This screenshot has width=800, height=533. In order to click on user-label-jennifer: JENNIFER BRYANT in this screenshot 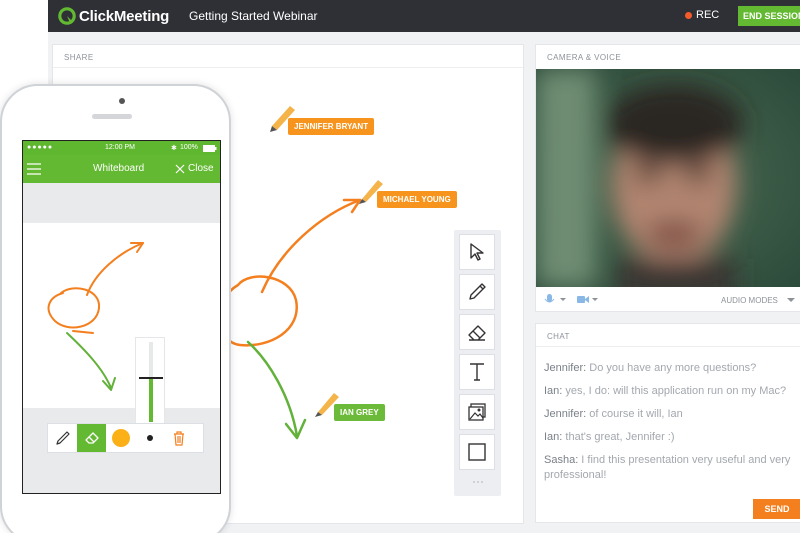, I will do `click(331, 126)`.